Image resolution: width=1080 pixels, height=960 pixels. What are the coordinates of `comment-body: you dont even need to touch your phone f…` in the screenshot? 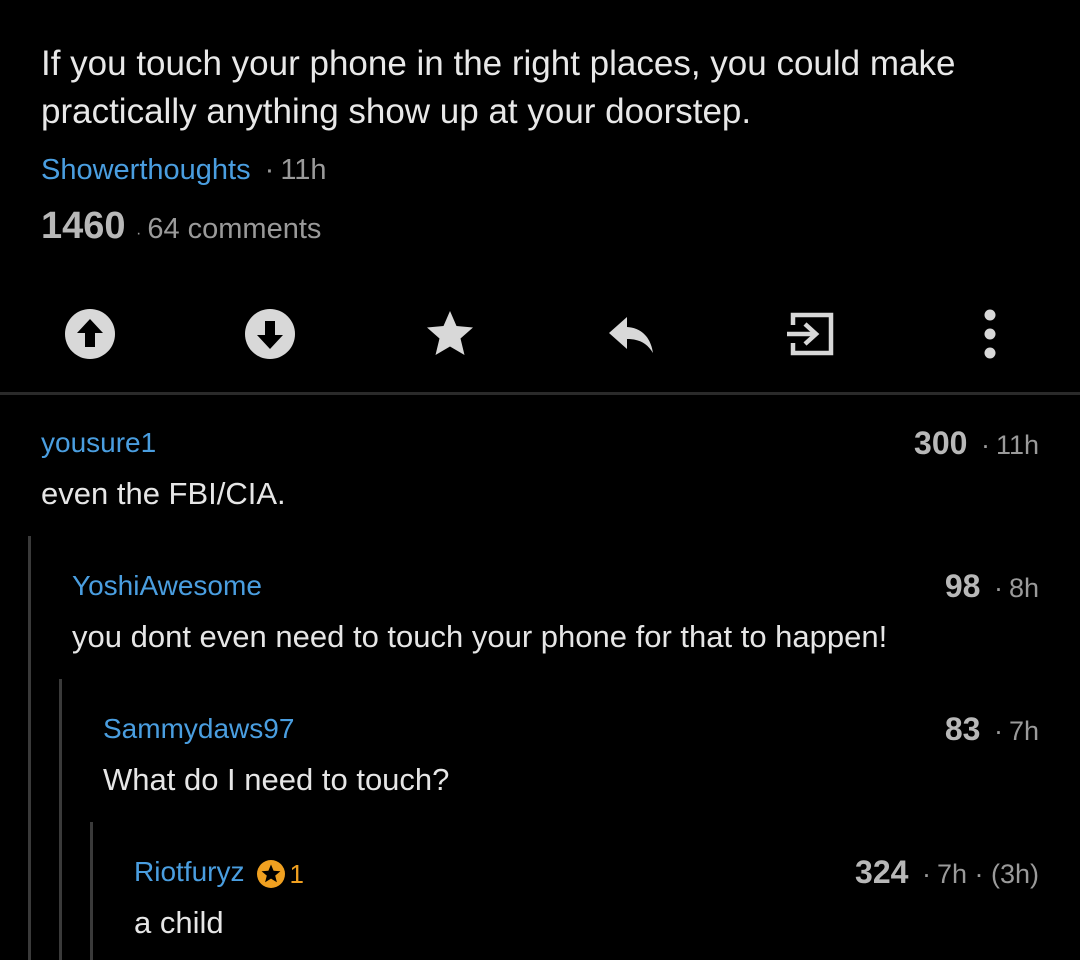 It's located at (480, 636).